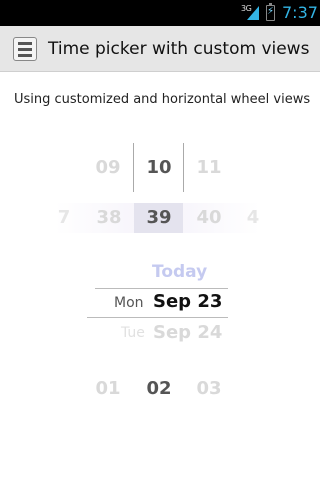  Describe the element at coordinates (209, 217) in the screenshot. I see `minute-item: 40` at that location.